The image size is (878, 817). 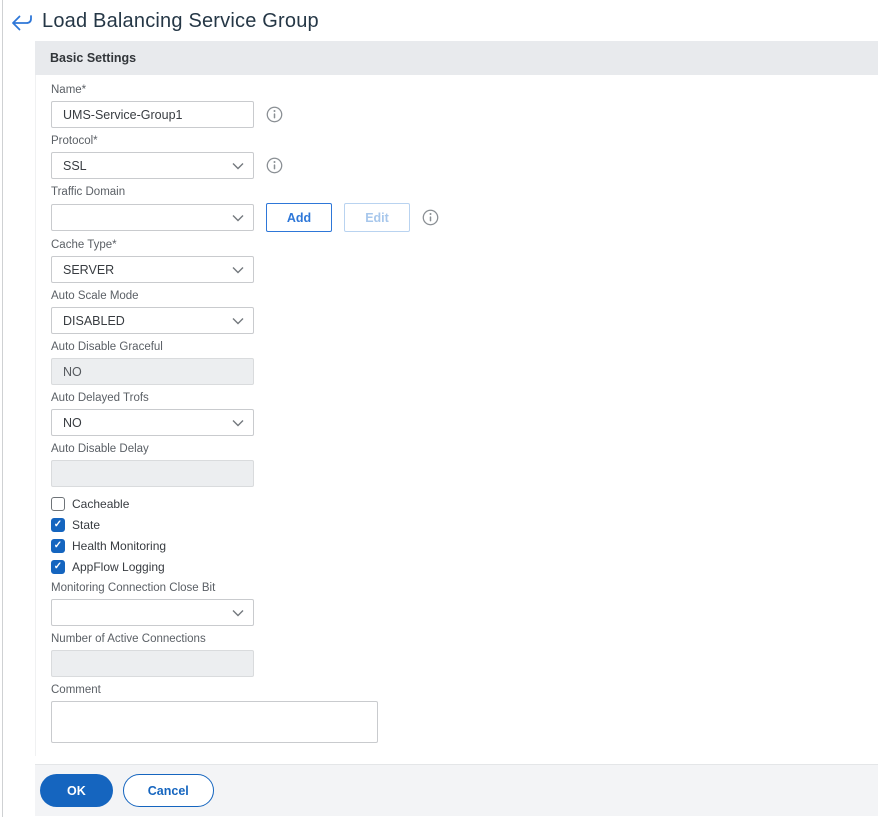 What do you see at coordinates (88, 192) in the screenshot?
I see `traffic-domain-label: Traffic Domain` at bounding box center [88, 192].